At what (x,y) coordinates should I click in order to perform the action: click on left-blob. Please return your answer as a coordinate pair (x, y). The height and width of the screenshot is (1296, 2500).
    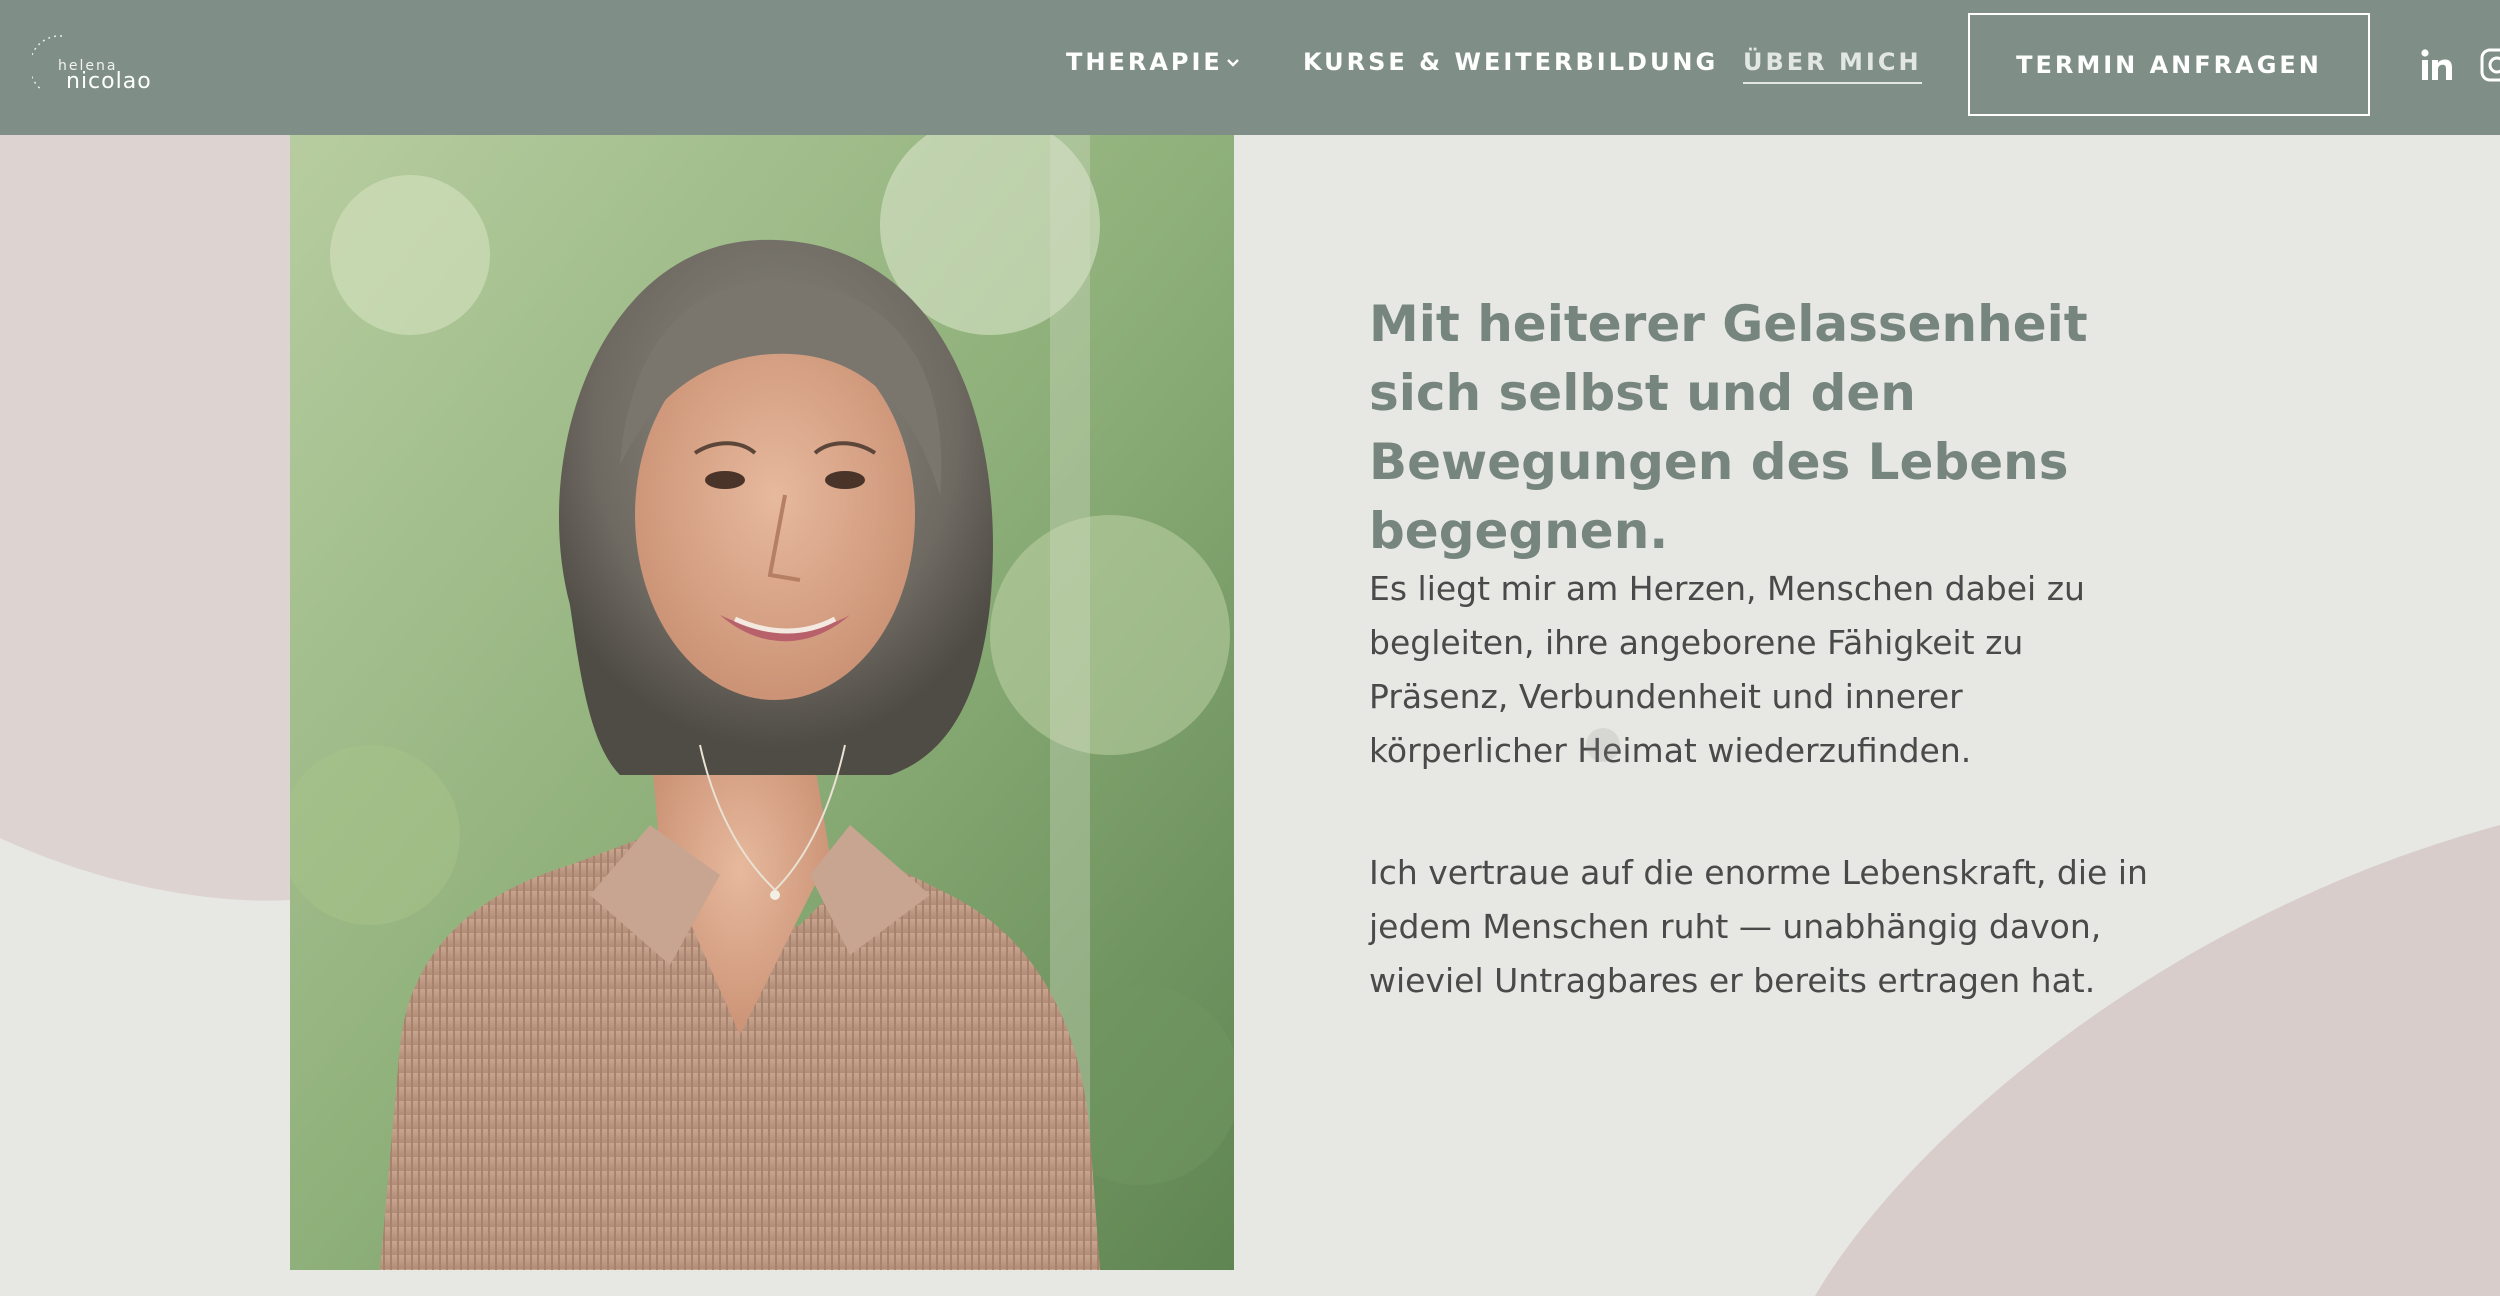
    Looking at the image, I should click on (145, 518).